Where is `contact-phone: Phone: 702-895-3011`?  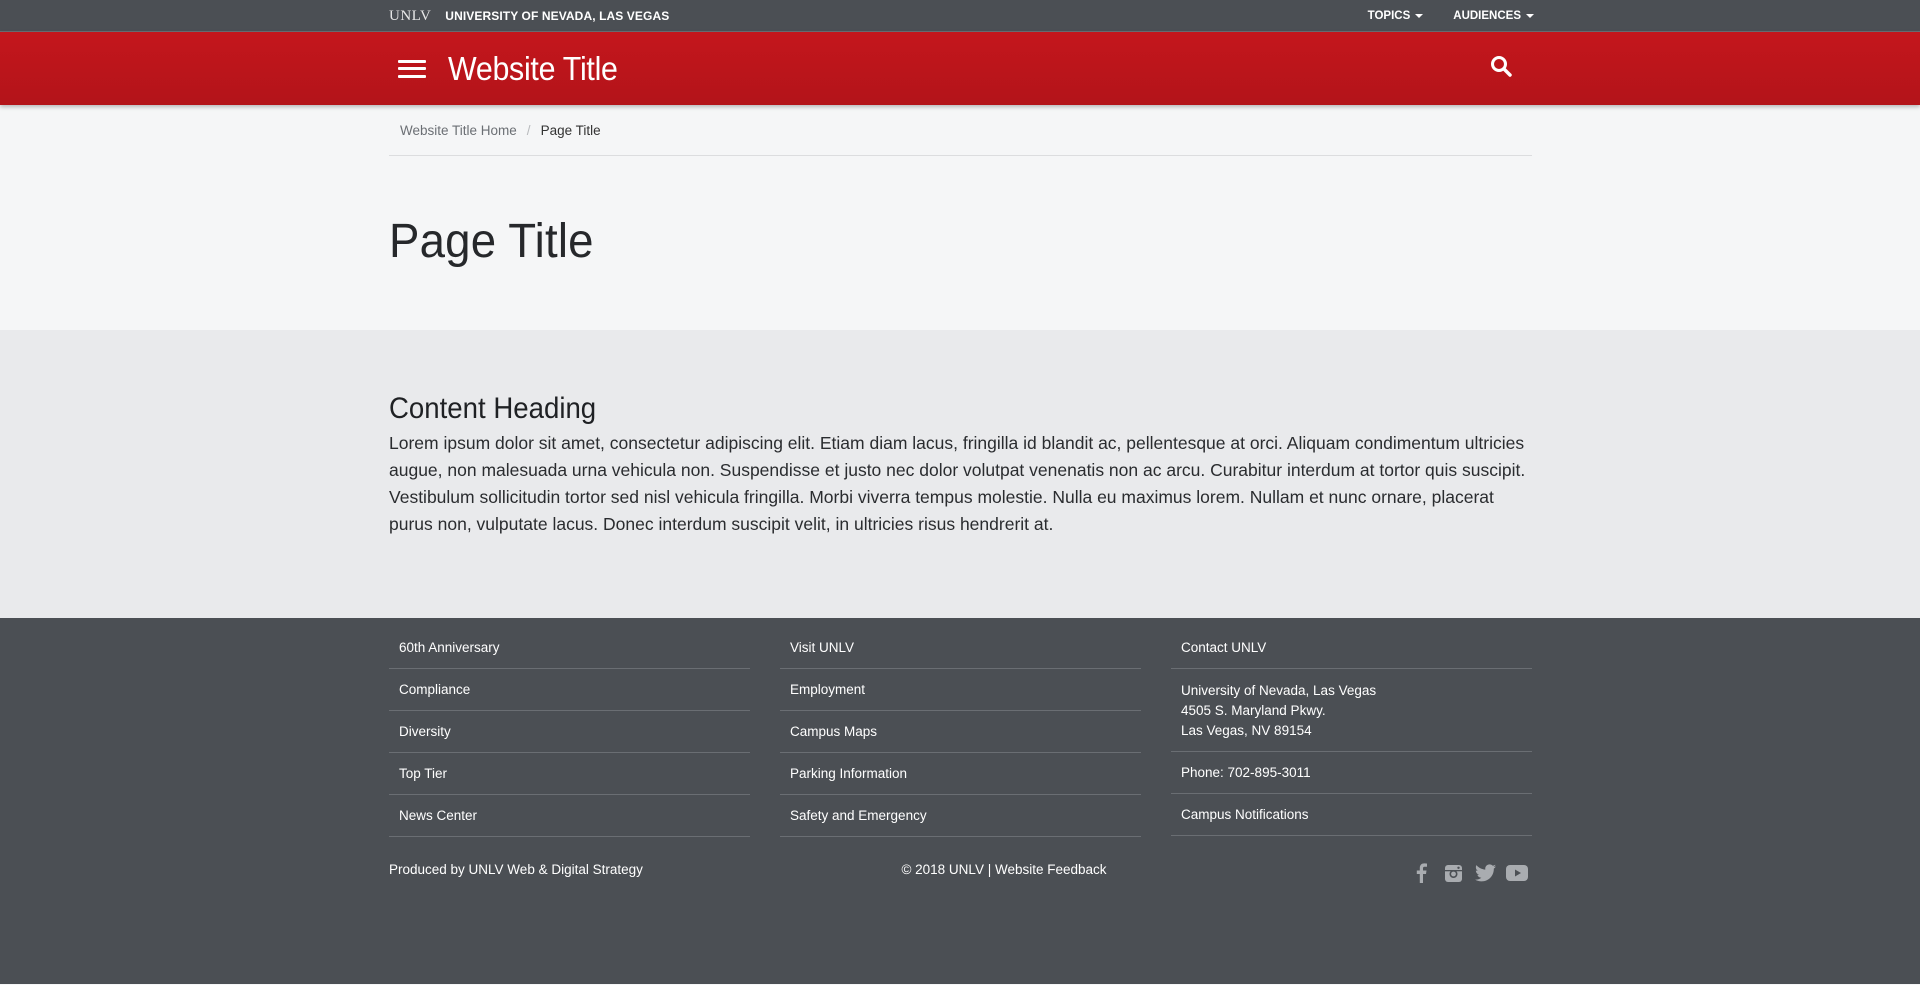
contact-phone: Phone: 702-895-3011 is located at coordinates (1351, 773).